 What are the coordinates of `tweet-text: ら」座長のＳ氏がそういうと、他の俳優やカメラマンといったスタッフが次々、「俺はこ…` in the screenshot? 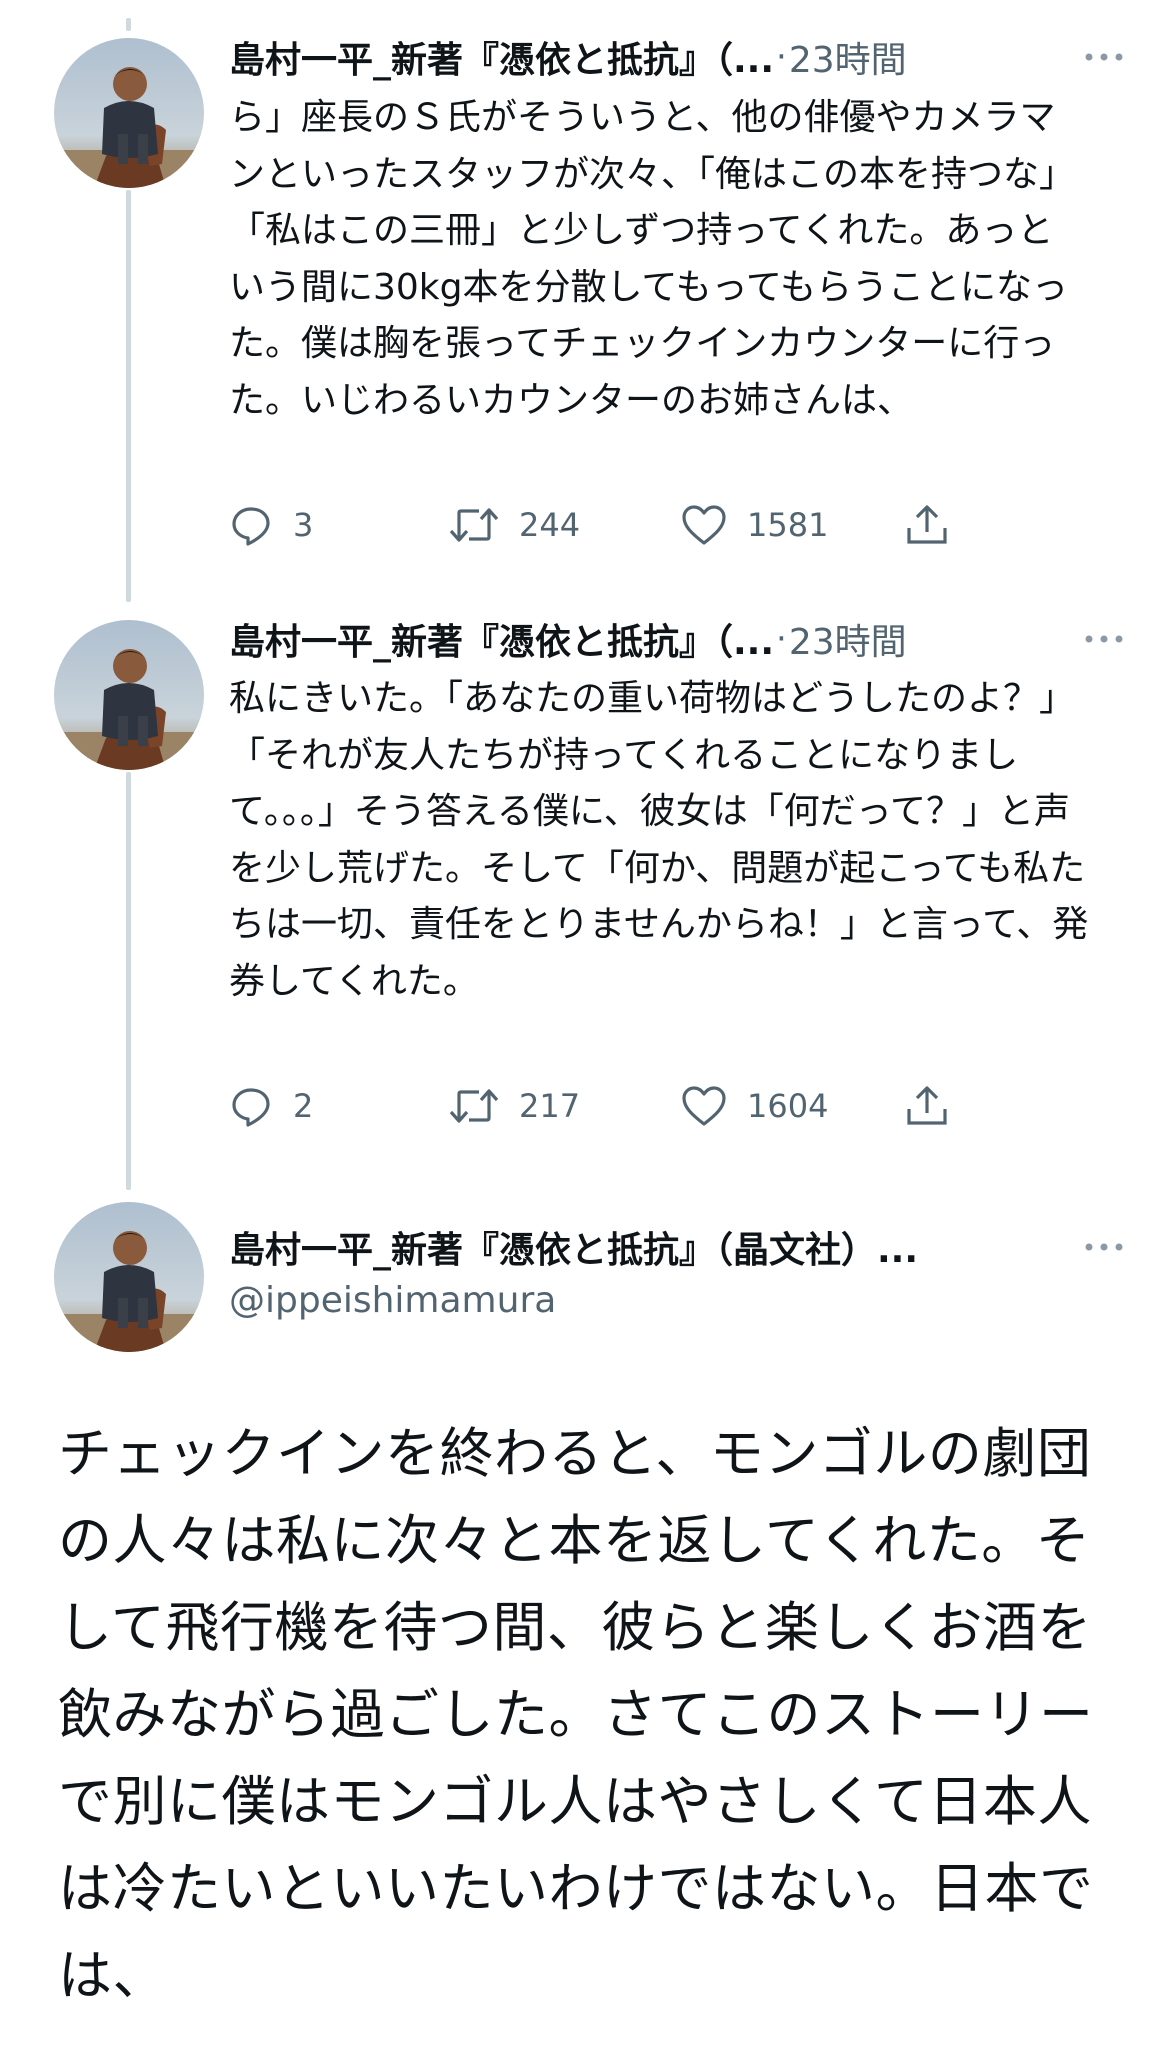 It's located at (652, 259).